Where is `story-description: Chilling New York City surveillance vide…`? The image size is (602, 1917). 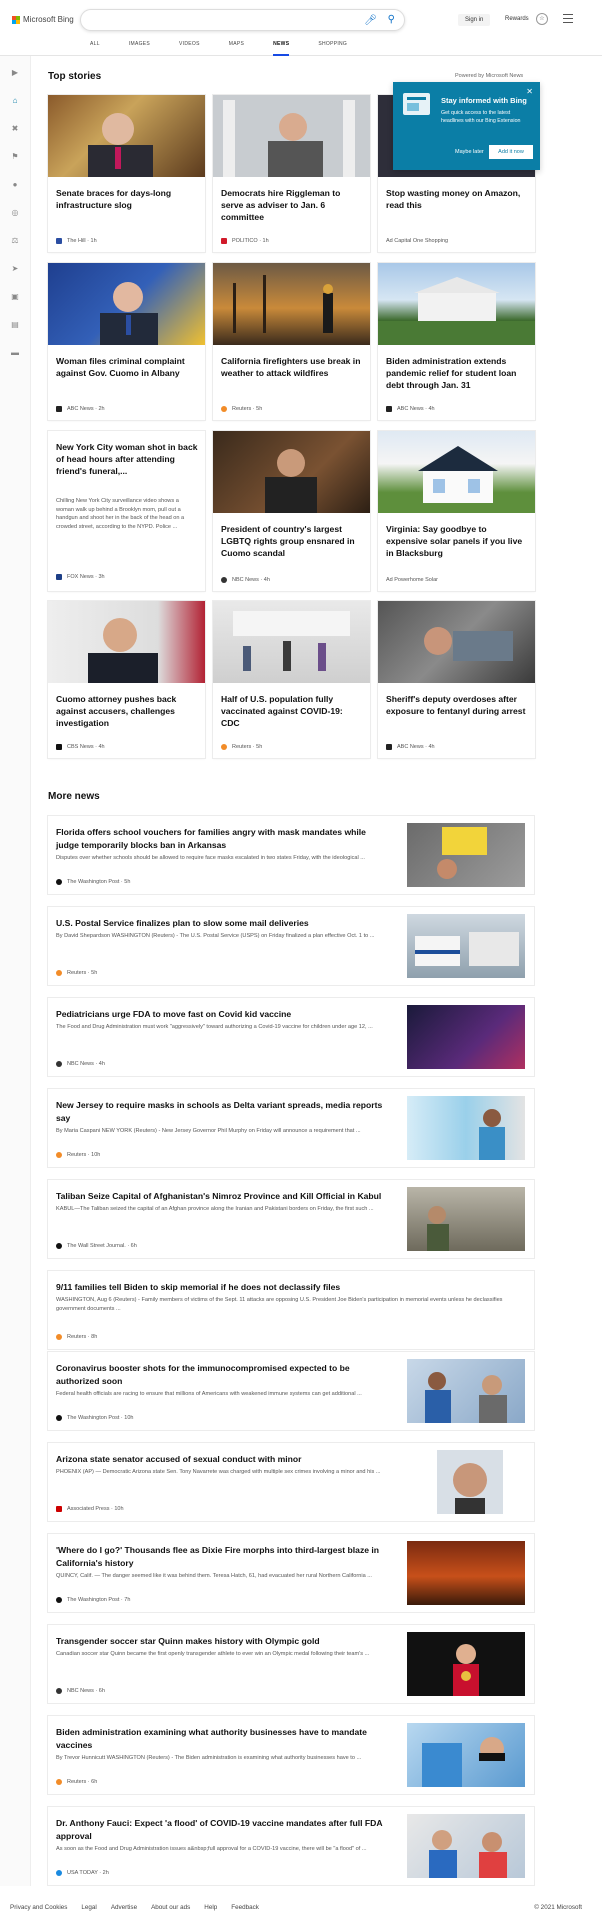 story-description: Chilling New York City surveillance vide… is located at coordinates (120, 514).